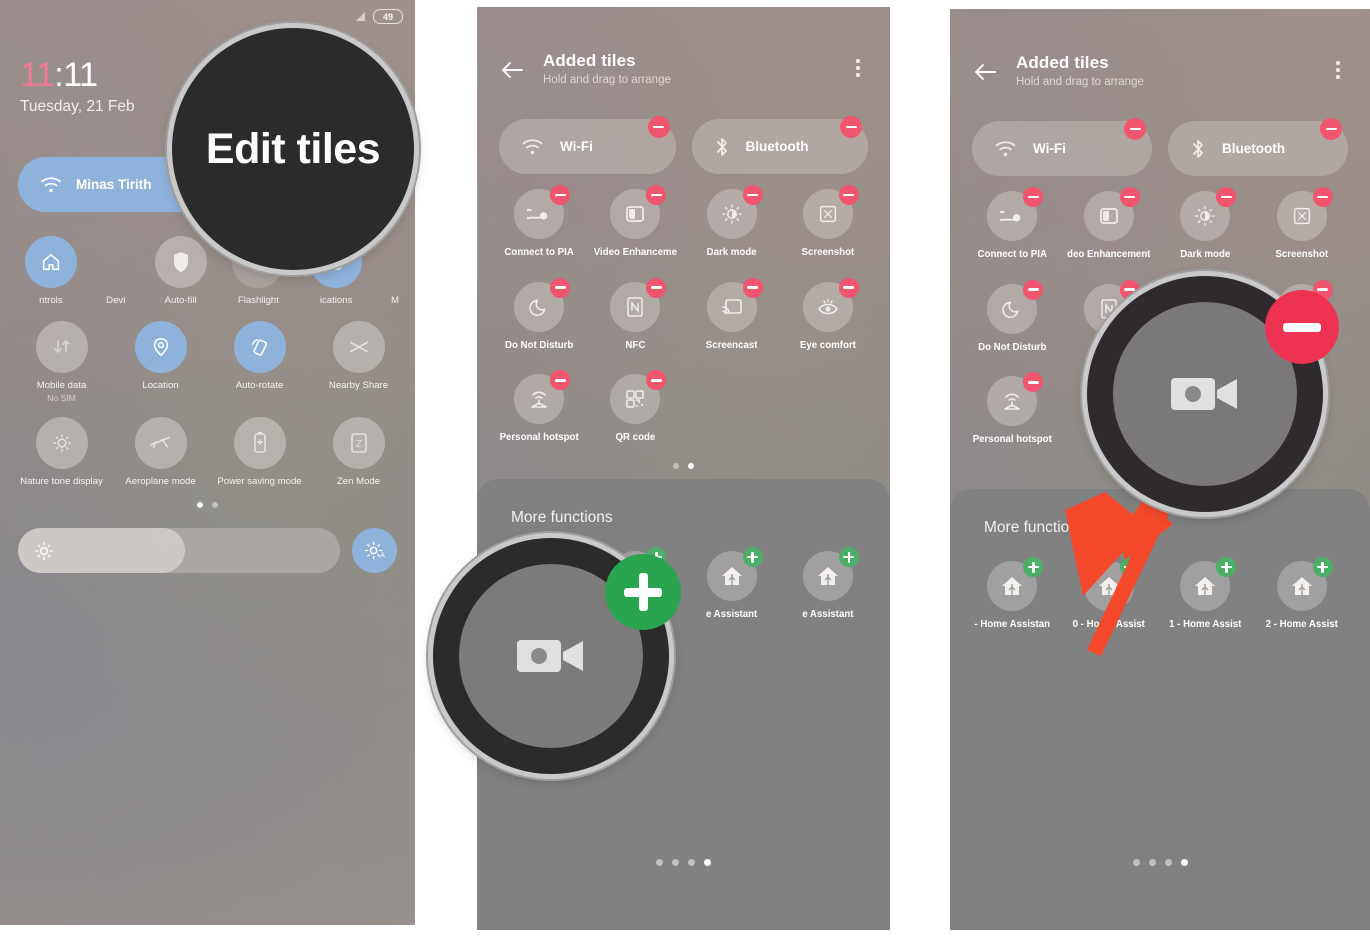 The height and width of the screenshot is (938, 1370). Describe the element at coordinates (635, 314) in the screenshot. I see `added-tile-nfc: NFC` at that location.